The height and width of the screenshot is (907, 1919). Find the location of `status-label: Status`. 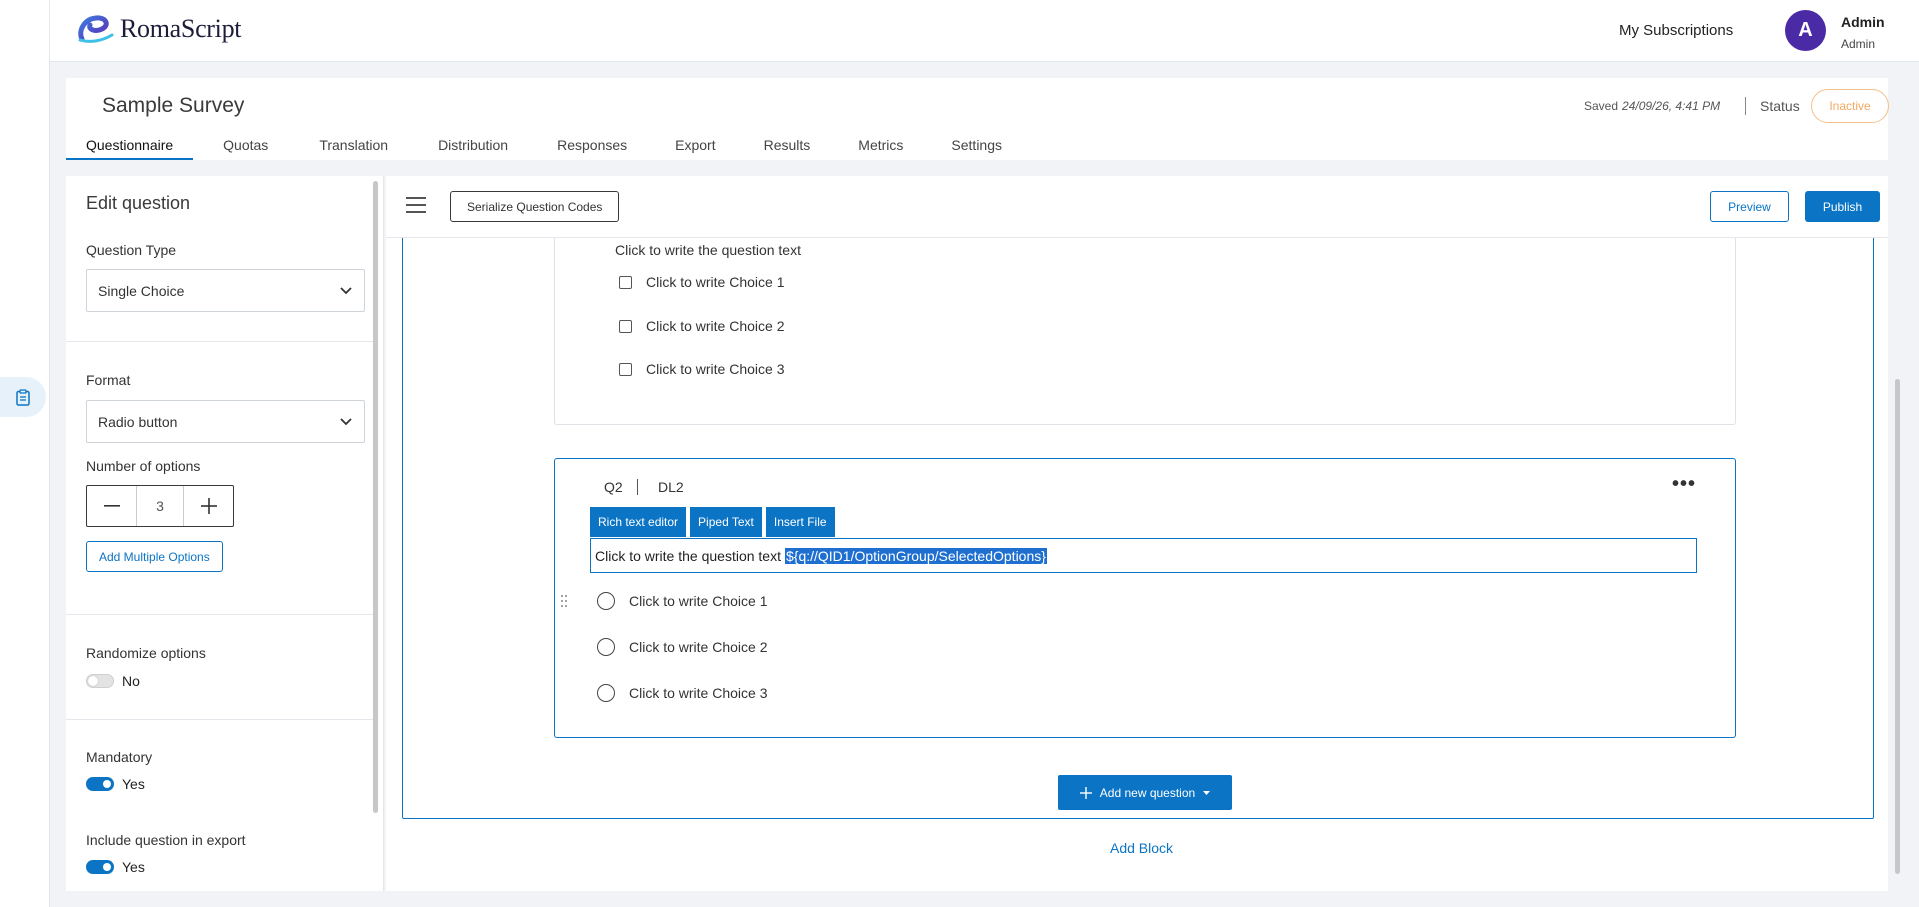

status-label: Status is located at coordinates (1780, 106).